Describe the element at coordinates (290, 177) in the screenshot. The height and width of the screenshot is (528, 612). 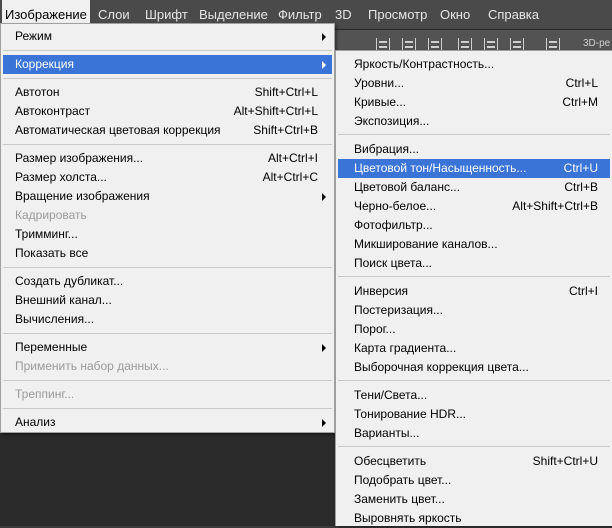
I see `shortcut: Alt+Ctrl+C` at that location.